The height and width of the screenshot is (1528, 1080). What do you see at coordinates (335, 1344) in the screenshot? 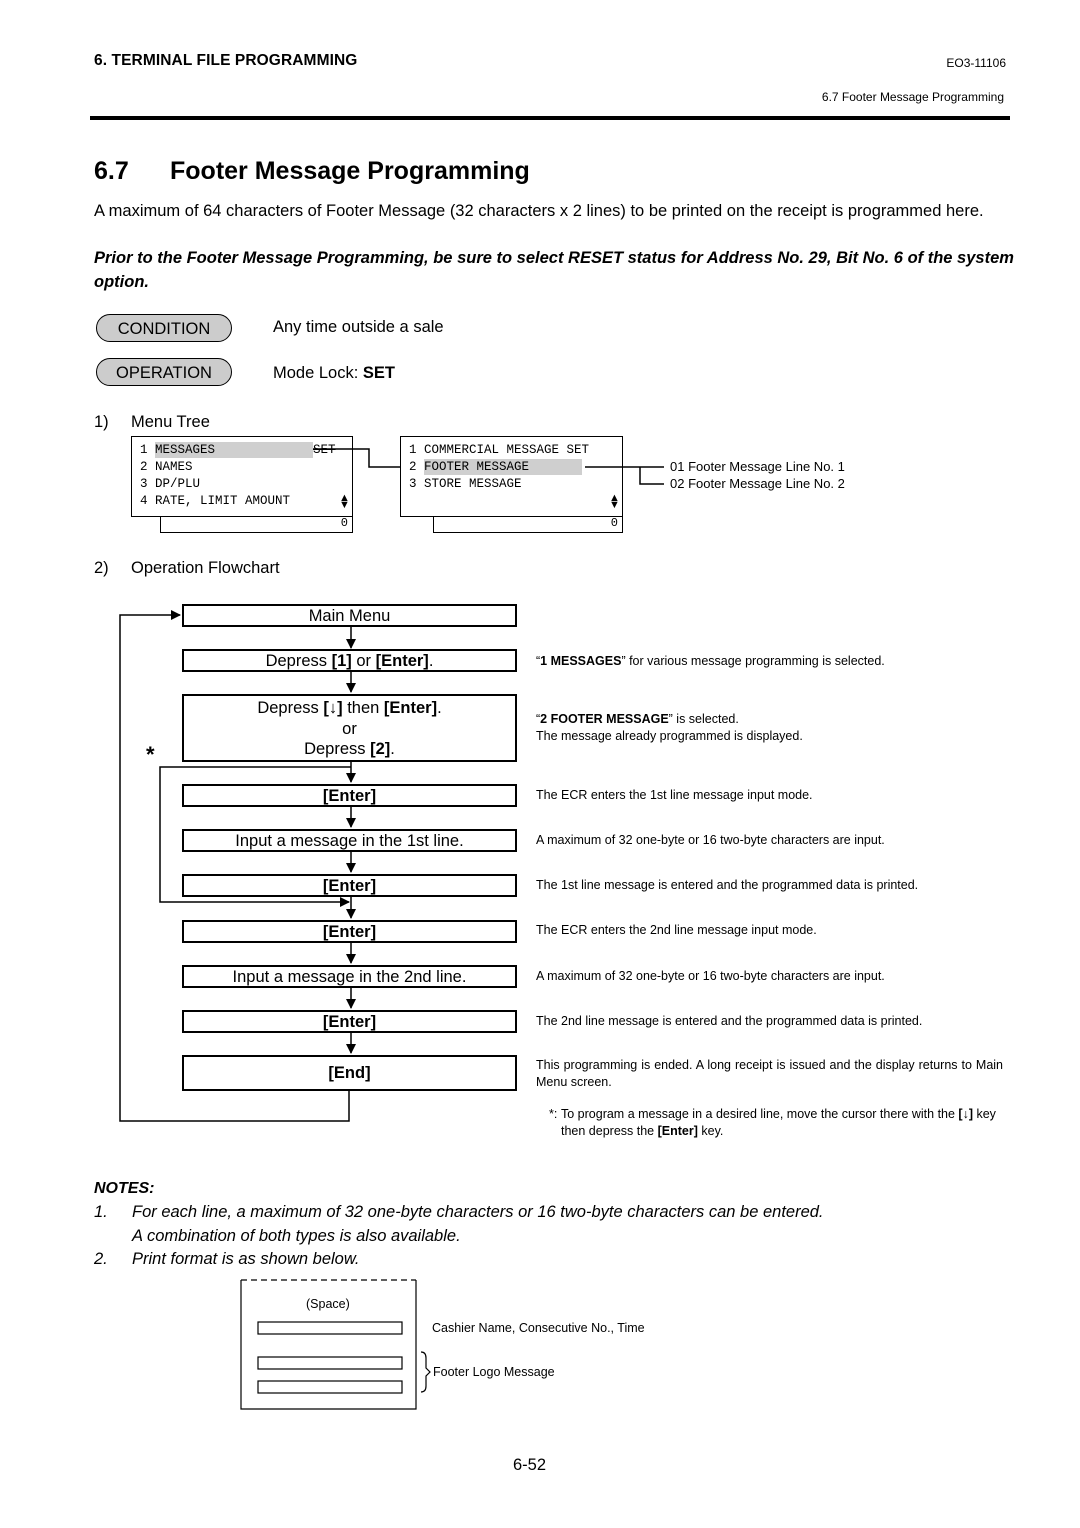
I see `receipt-diagram` at bounding box center [335, 1344].